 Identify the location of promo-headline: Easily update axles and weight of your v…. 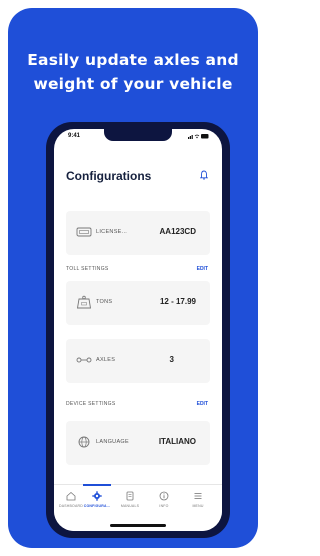
(133, 72).